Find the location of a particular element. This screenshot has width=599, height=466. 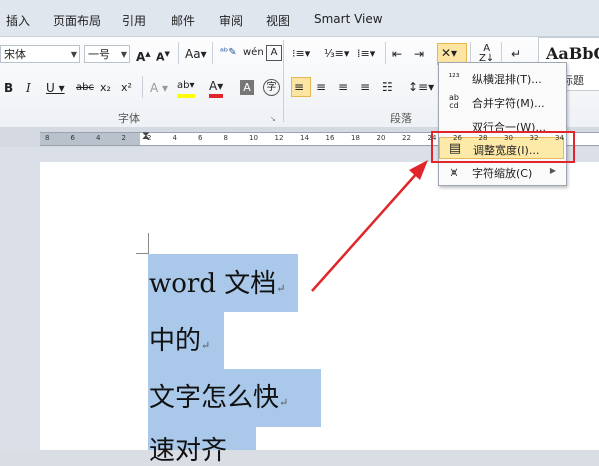

menu-item-char-scale: ⩙ 字符缩放(C) ▶ is located at coordinates (501, 172).